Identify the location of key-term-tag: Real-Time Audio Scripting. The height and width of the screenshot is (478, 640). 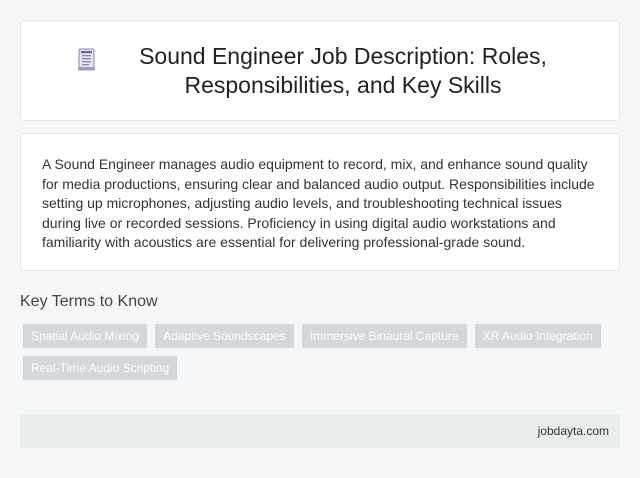
(100, 368).